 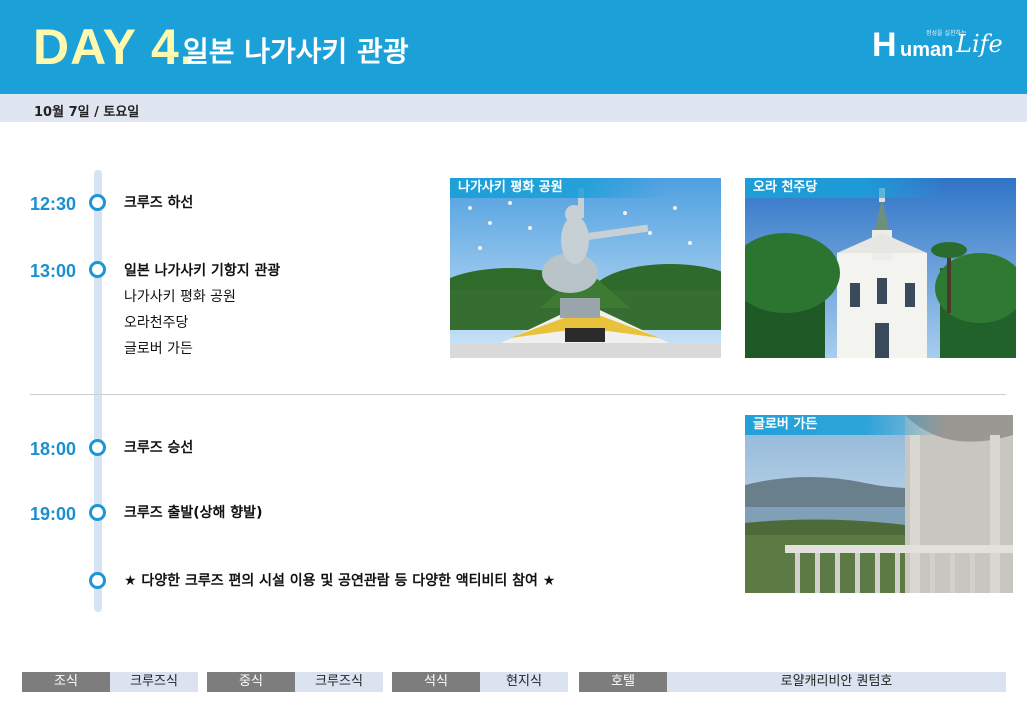 What do you see at coordinates (524, 682) in the screenshot?
I see `meal-value-dinner: 현지식` at bounding box center [524, 682].